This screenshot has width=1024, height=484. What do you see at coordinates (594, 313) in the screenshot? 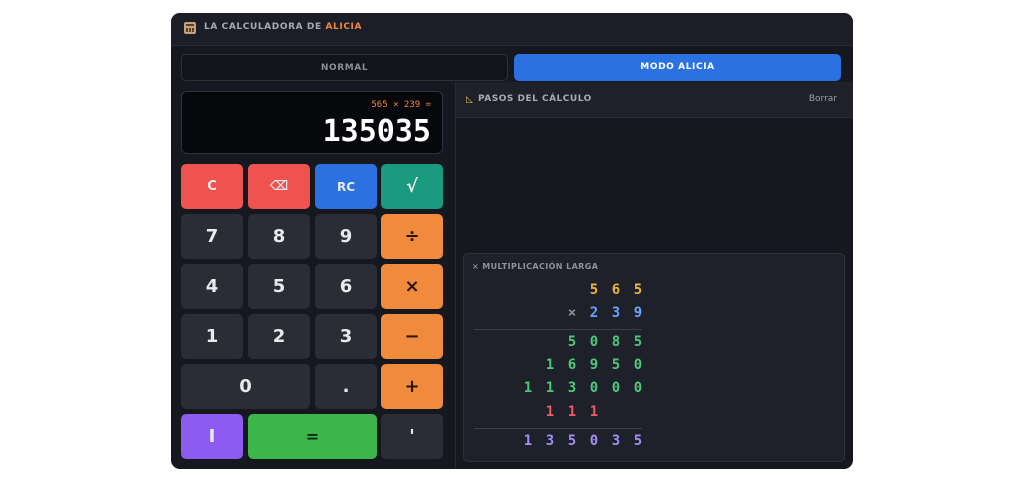
I see `digit: 2` at bounding box center [594, 313].